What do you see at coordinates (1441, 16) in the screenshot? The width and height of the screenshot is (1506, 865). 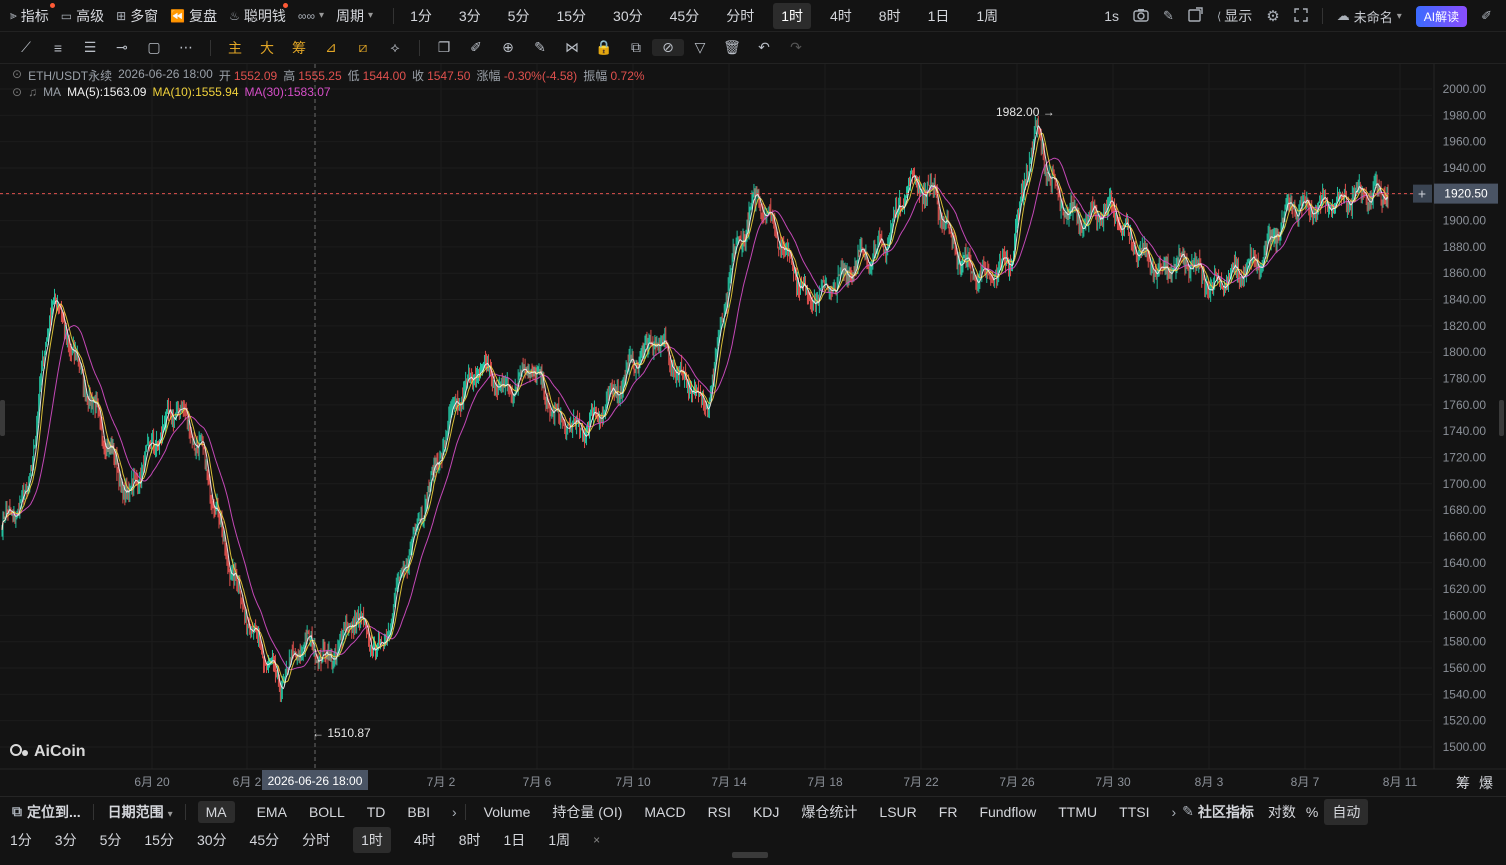 I see `ai-analysis-button: AI解读` at bounding box center [1441, 16].